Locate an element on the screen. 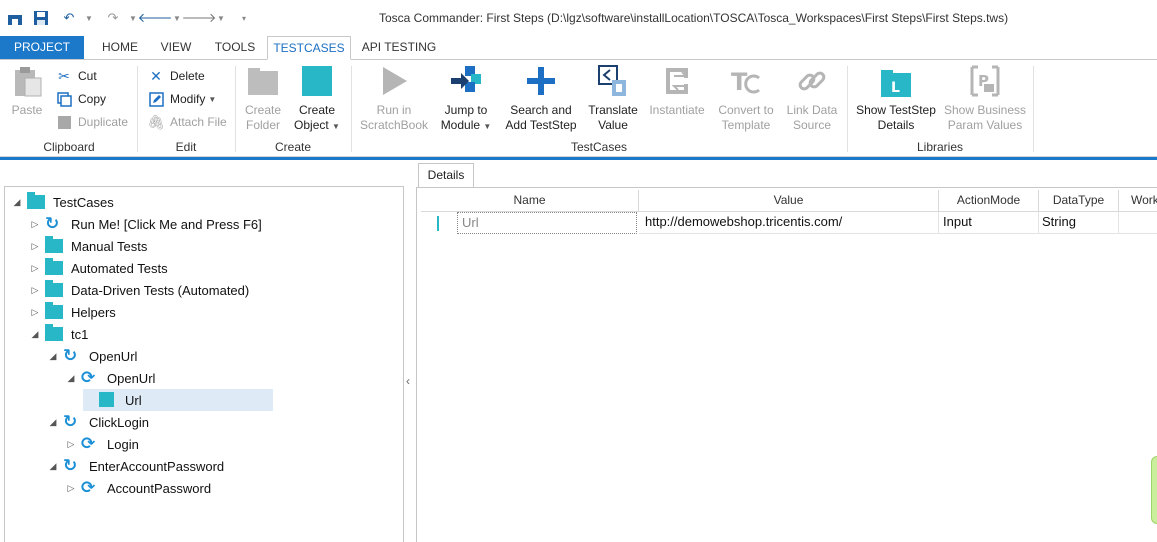 The image size is (1157, 542). tree-item-label: Helpers is located at coordinates (93, 312).